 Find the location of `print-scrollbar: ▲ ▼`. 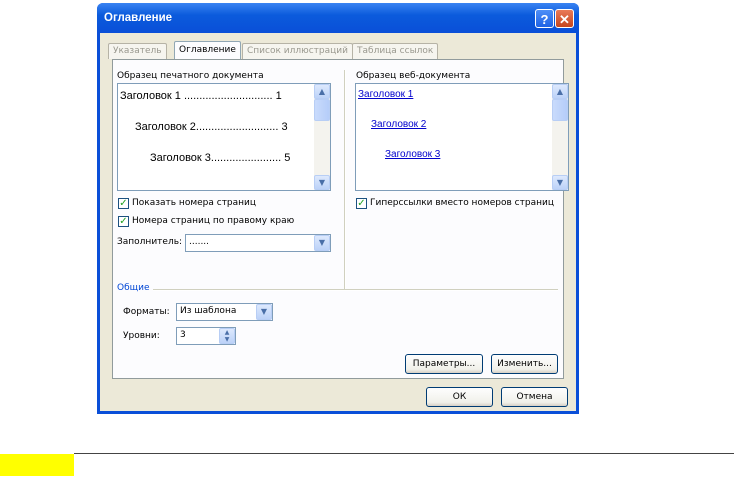

print-scrollbar: ▲ ▼ is located at coordinates (322, 137).